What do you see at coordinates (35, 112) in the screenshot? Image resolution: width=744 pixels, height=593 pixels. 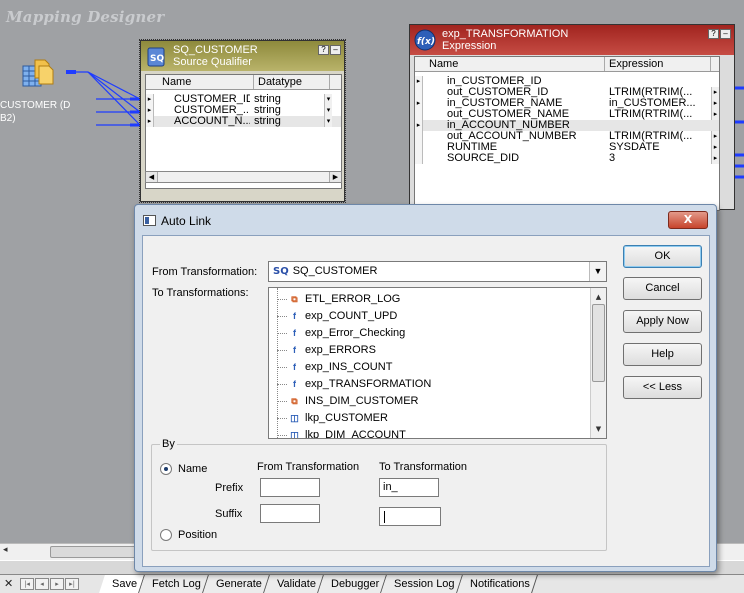 I see `source-label: CUSTOMER (D B2)` at bounding box center [35, 112].